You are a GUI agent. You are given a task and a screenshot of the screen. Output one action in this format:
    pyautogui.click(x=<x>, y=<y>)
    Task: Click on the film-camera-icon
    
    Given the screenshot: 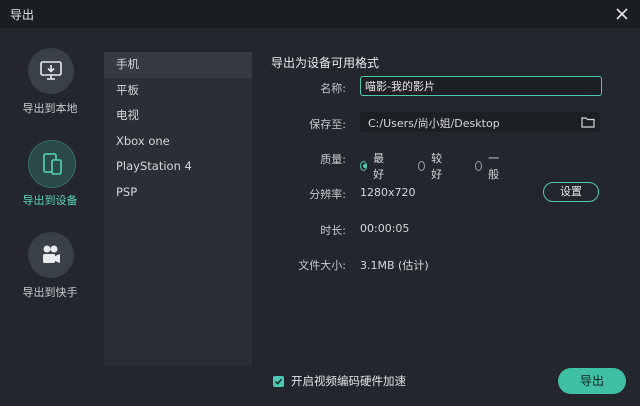 What is the action you would take?
    pyautogui.click(x=51, y=255)
    